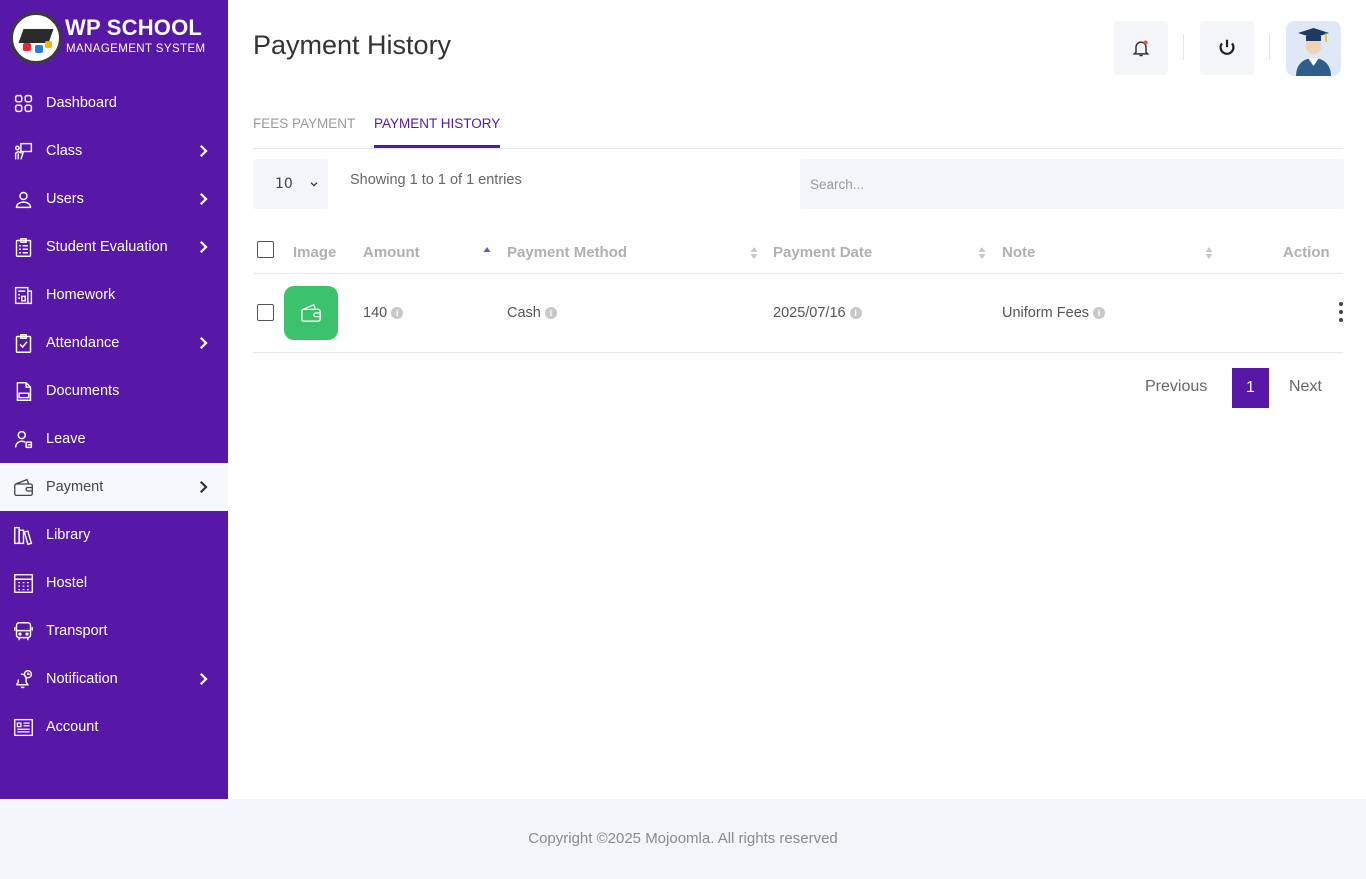 The height and width of the screenshot is (879, 1366). Describe the element at coordinates (81, 103) in the screenshot. I see `sidebar-item-label: Dashboard` at that location.